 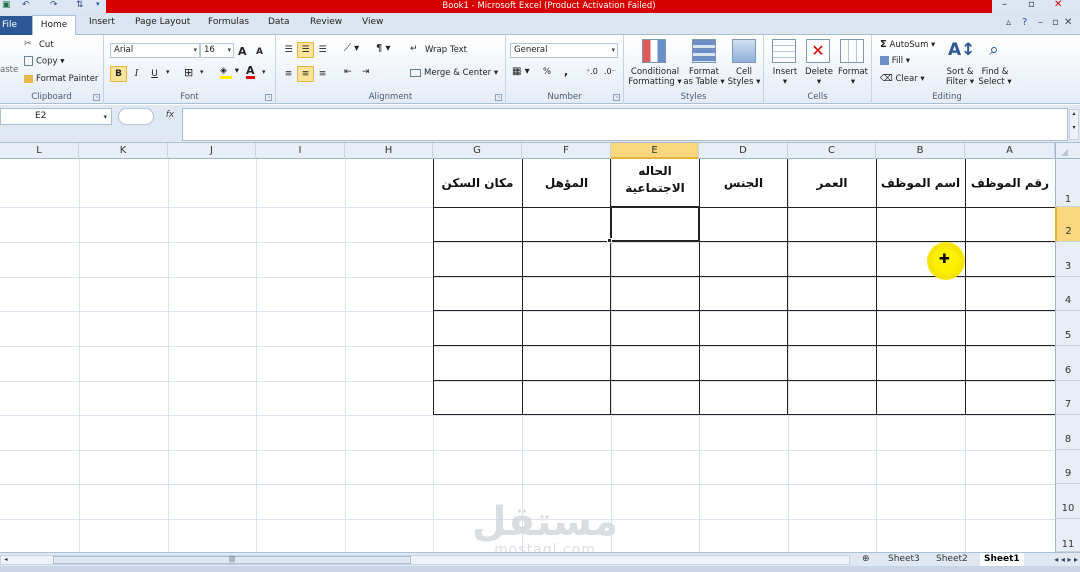 I want to click on font-color-dropdown-icon: ▾, so click(x=264, y=72).